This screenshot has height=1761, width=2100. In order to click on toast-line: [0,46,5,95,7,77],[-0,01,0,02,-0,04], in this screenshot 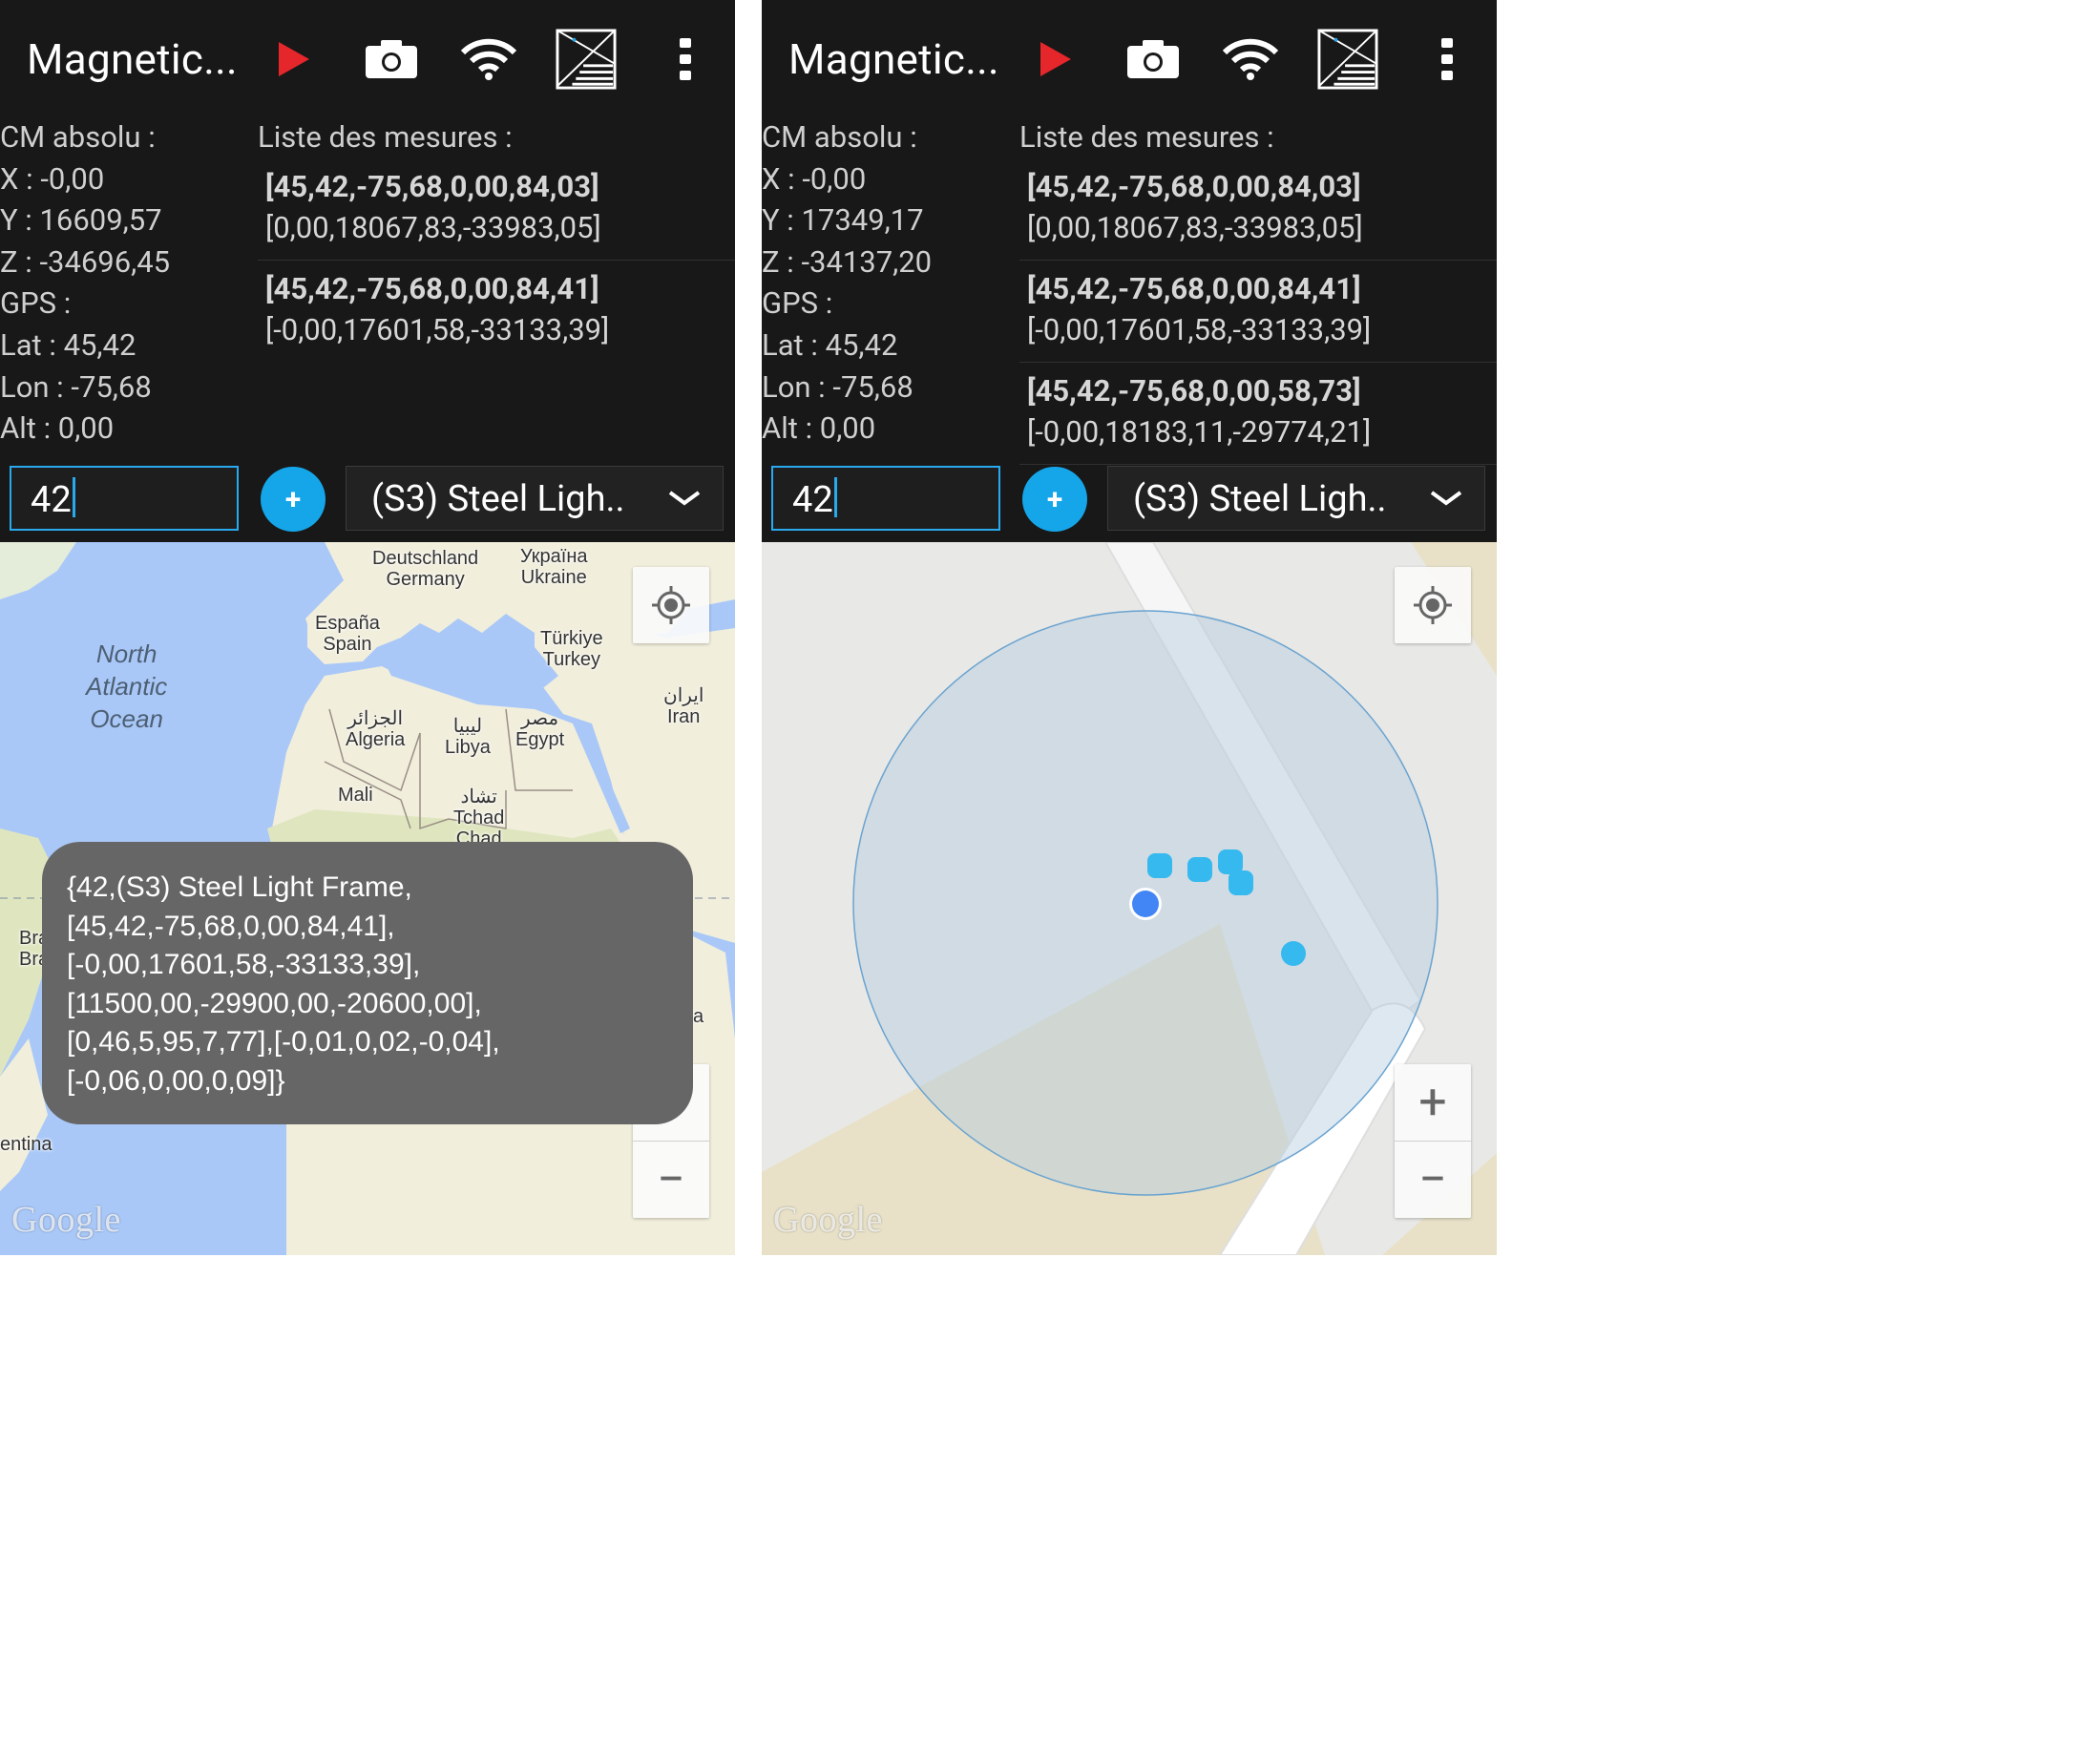, I will do `click(283, 1042)`.